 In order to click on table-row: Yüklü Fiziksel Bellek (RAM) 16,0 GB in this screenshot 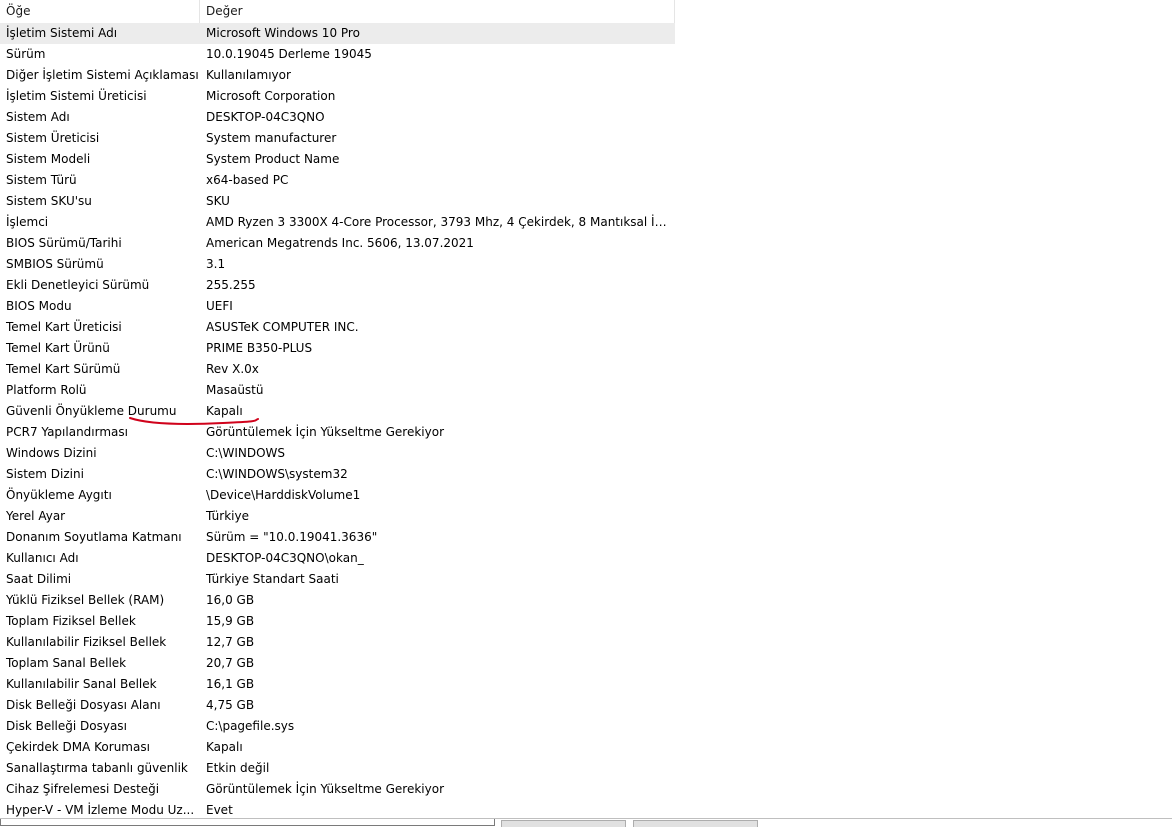, I will do `click(586, 600)`.